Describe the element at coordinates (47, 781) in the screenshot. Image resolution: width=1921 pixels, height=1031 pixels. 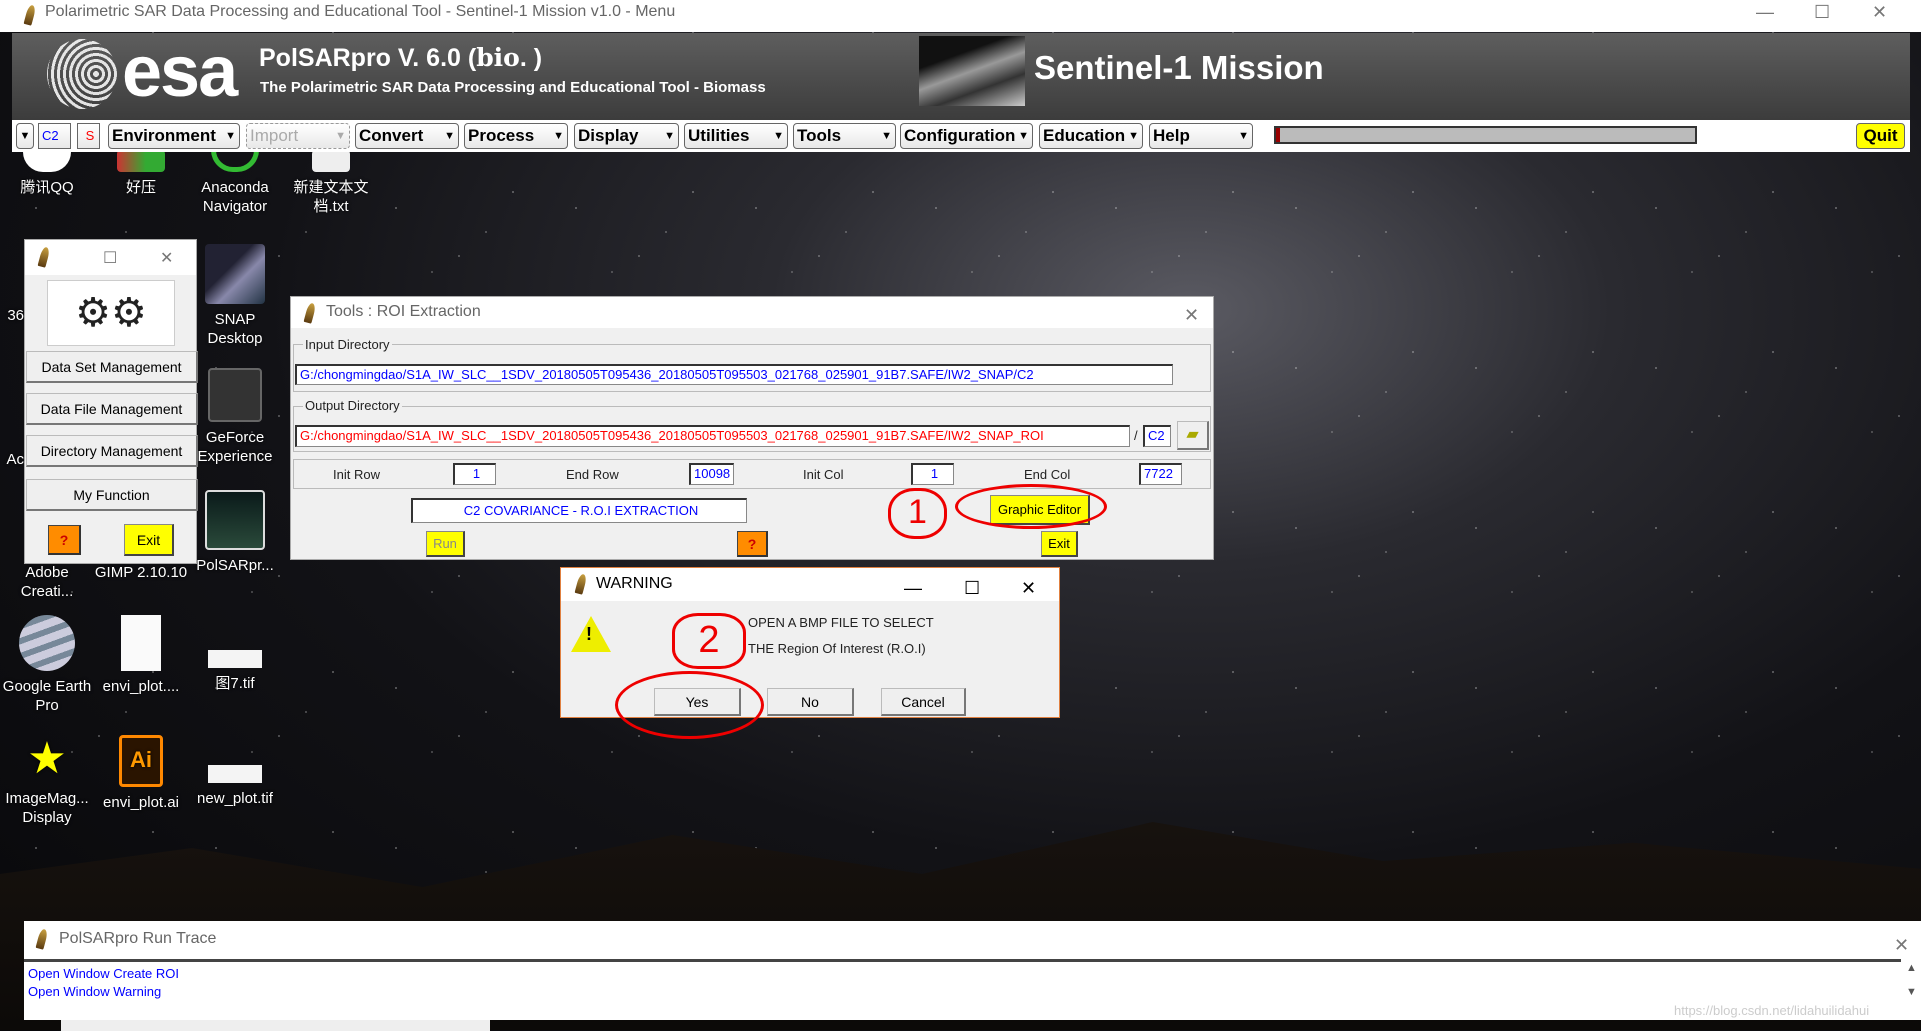
I see `desktop-icon-imagemagick: ★ ImageMag... Display` at that location.